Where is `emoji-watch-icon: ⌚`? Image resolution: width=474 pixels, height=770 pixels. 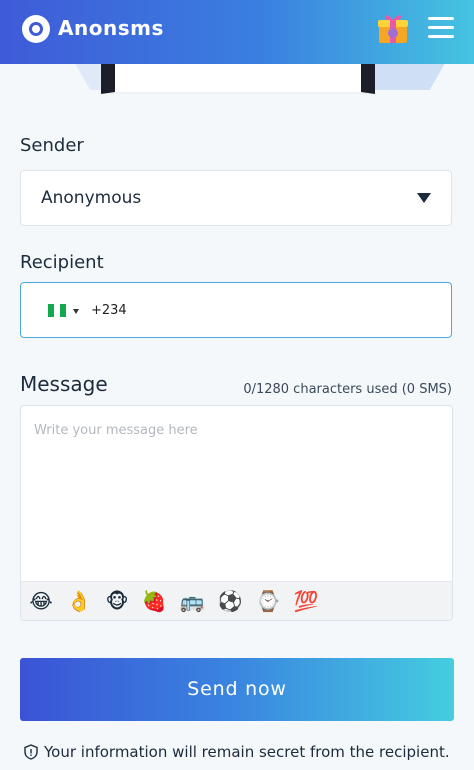 emoji-watch-icon: ⌚ is located at coordinates (268, 601).